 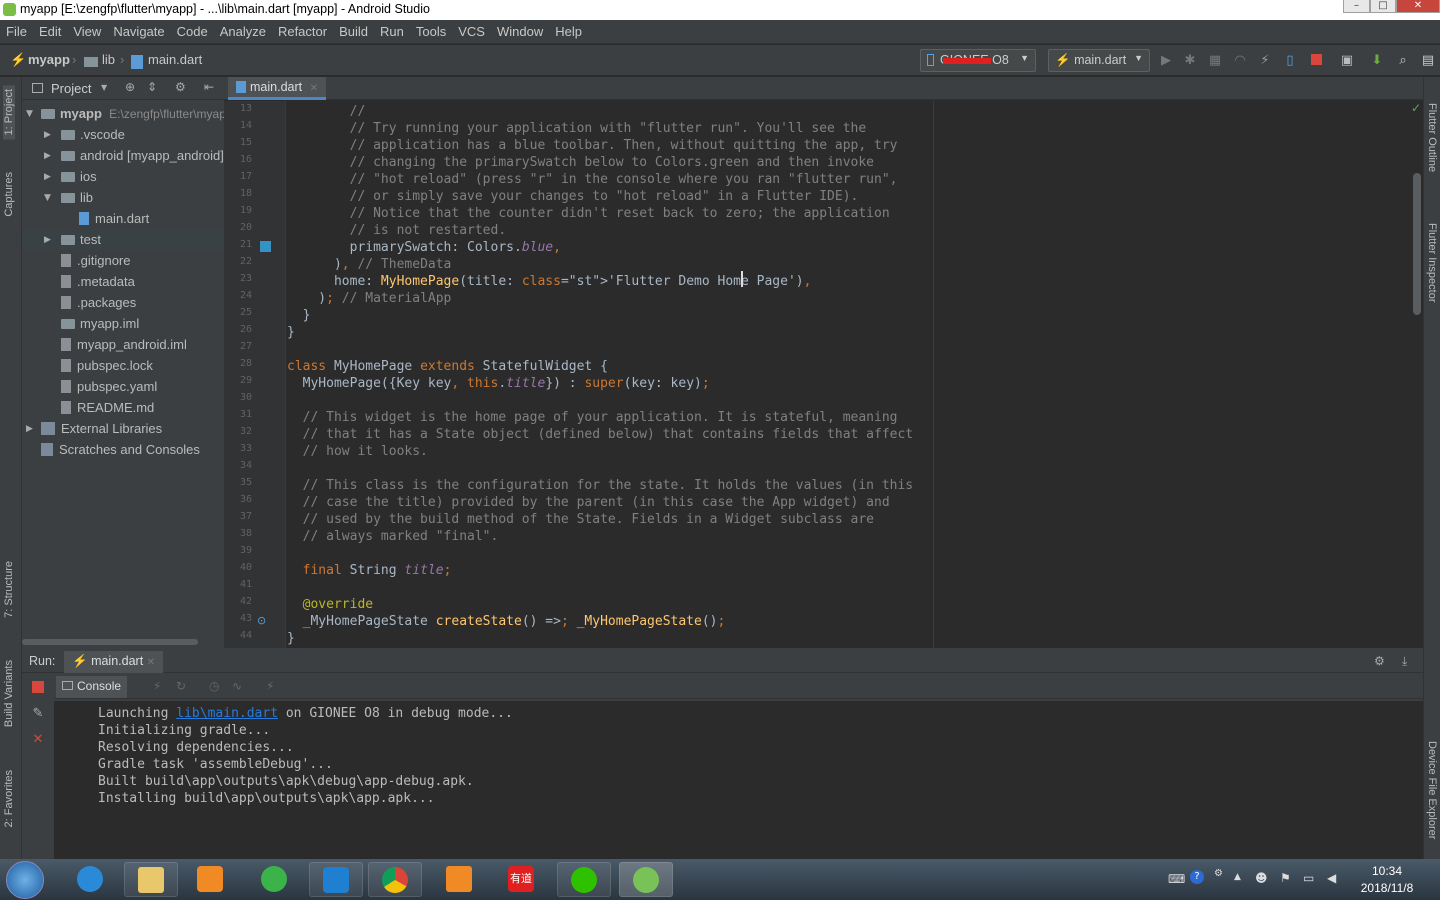 I want to click on menu-file: File, so click(x=16, y=32).